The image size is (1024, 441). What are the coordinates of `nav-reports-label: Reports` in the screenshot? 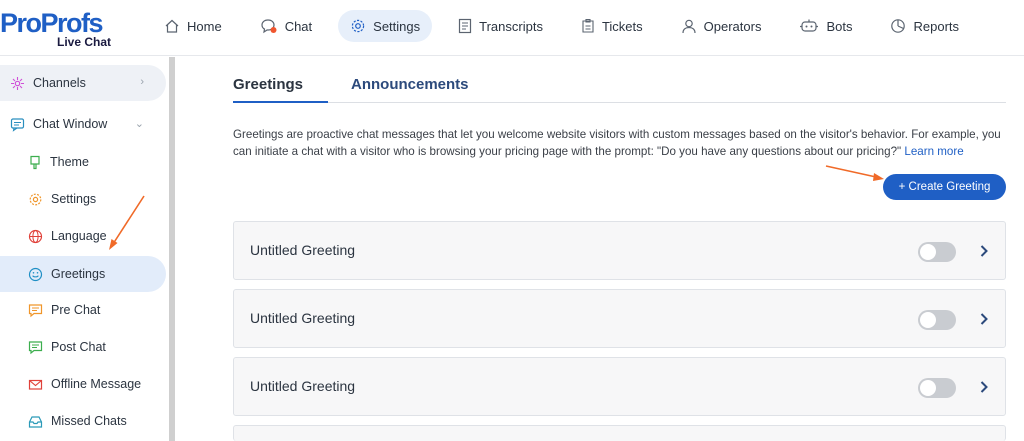 It's located at (936, 26).